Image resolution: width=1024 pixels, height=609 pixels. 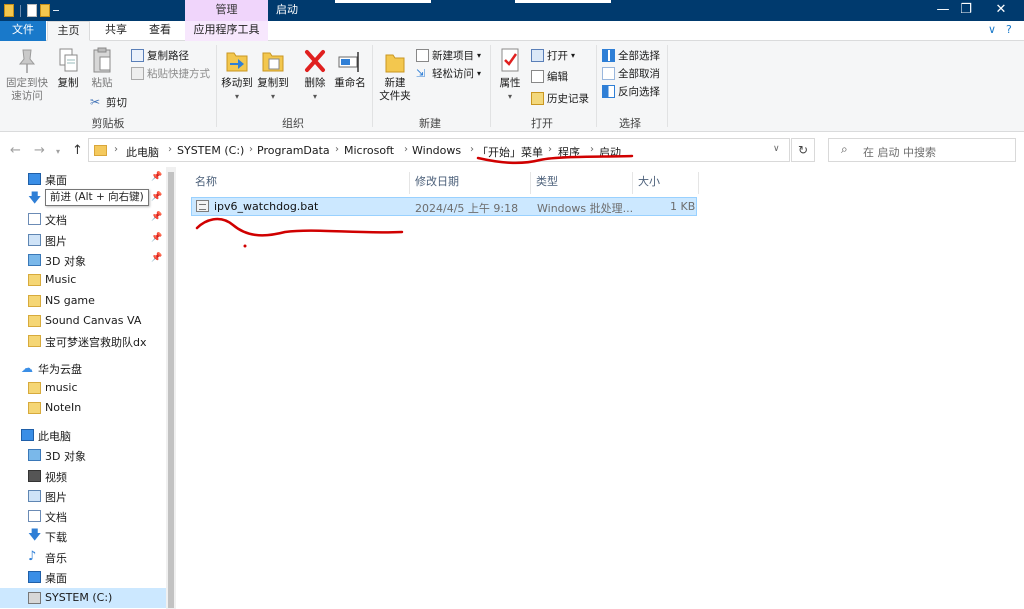 What do you see at coordinates (470, 183) in the screenshot?
I see `column-header-modified: 修改日期` at bounding box center [470, 183].